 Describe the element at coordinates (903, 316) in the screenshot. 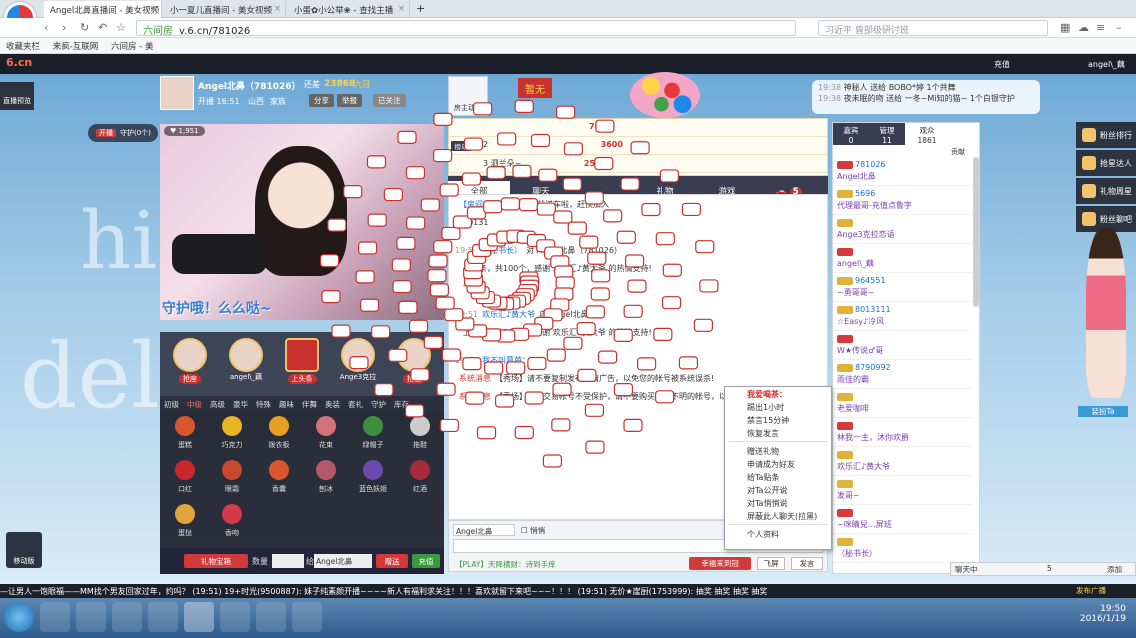

I see `list-item: 8013111 ☆Easy♪冷风` at that location.